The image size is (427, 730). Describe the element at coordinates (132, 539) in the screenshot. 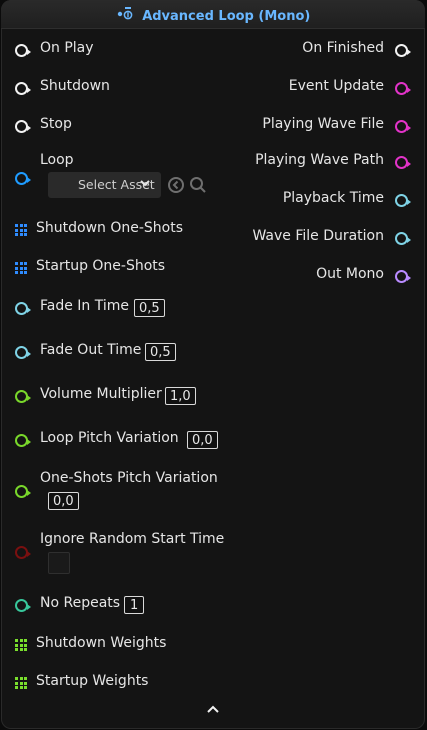

I see `ignore-random-start-time-label: Ignore Random Start Time` at that location.